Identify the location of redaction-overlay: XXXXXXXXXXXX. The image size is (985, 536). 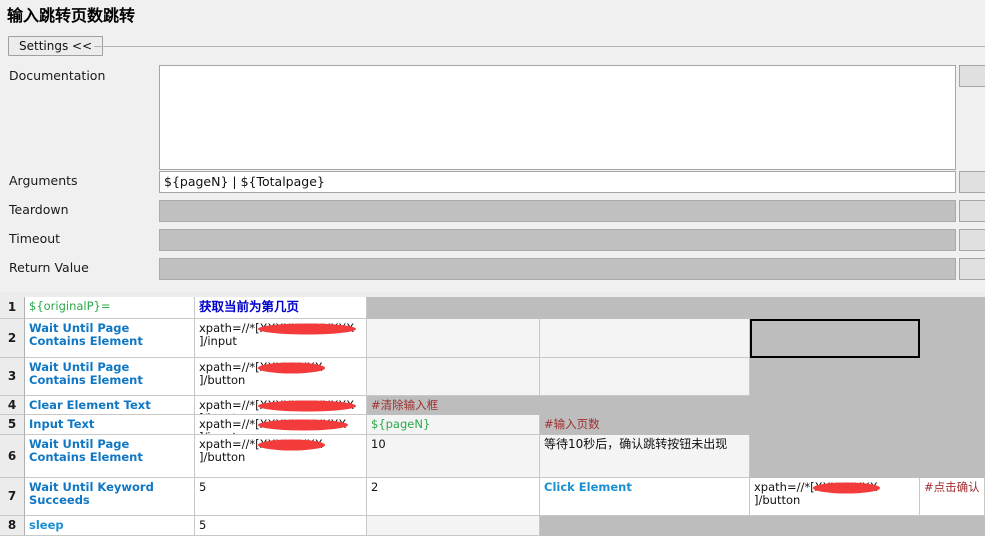
(307, 328).